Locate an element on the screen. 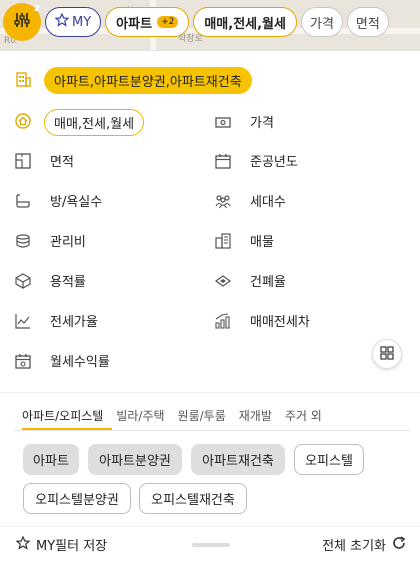 This screenshot has width=420, height=561. sliders-icon is located at coordinates (22, 22).